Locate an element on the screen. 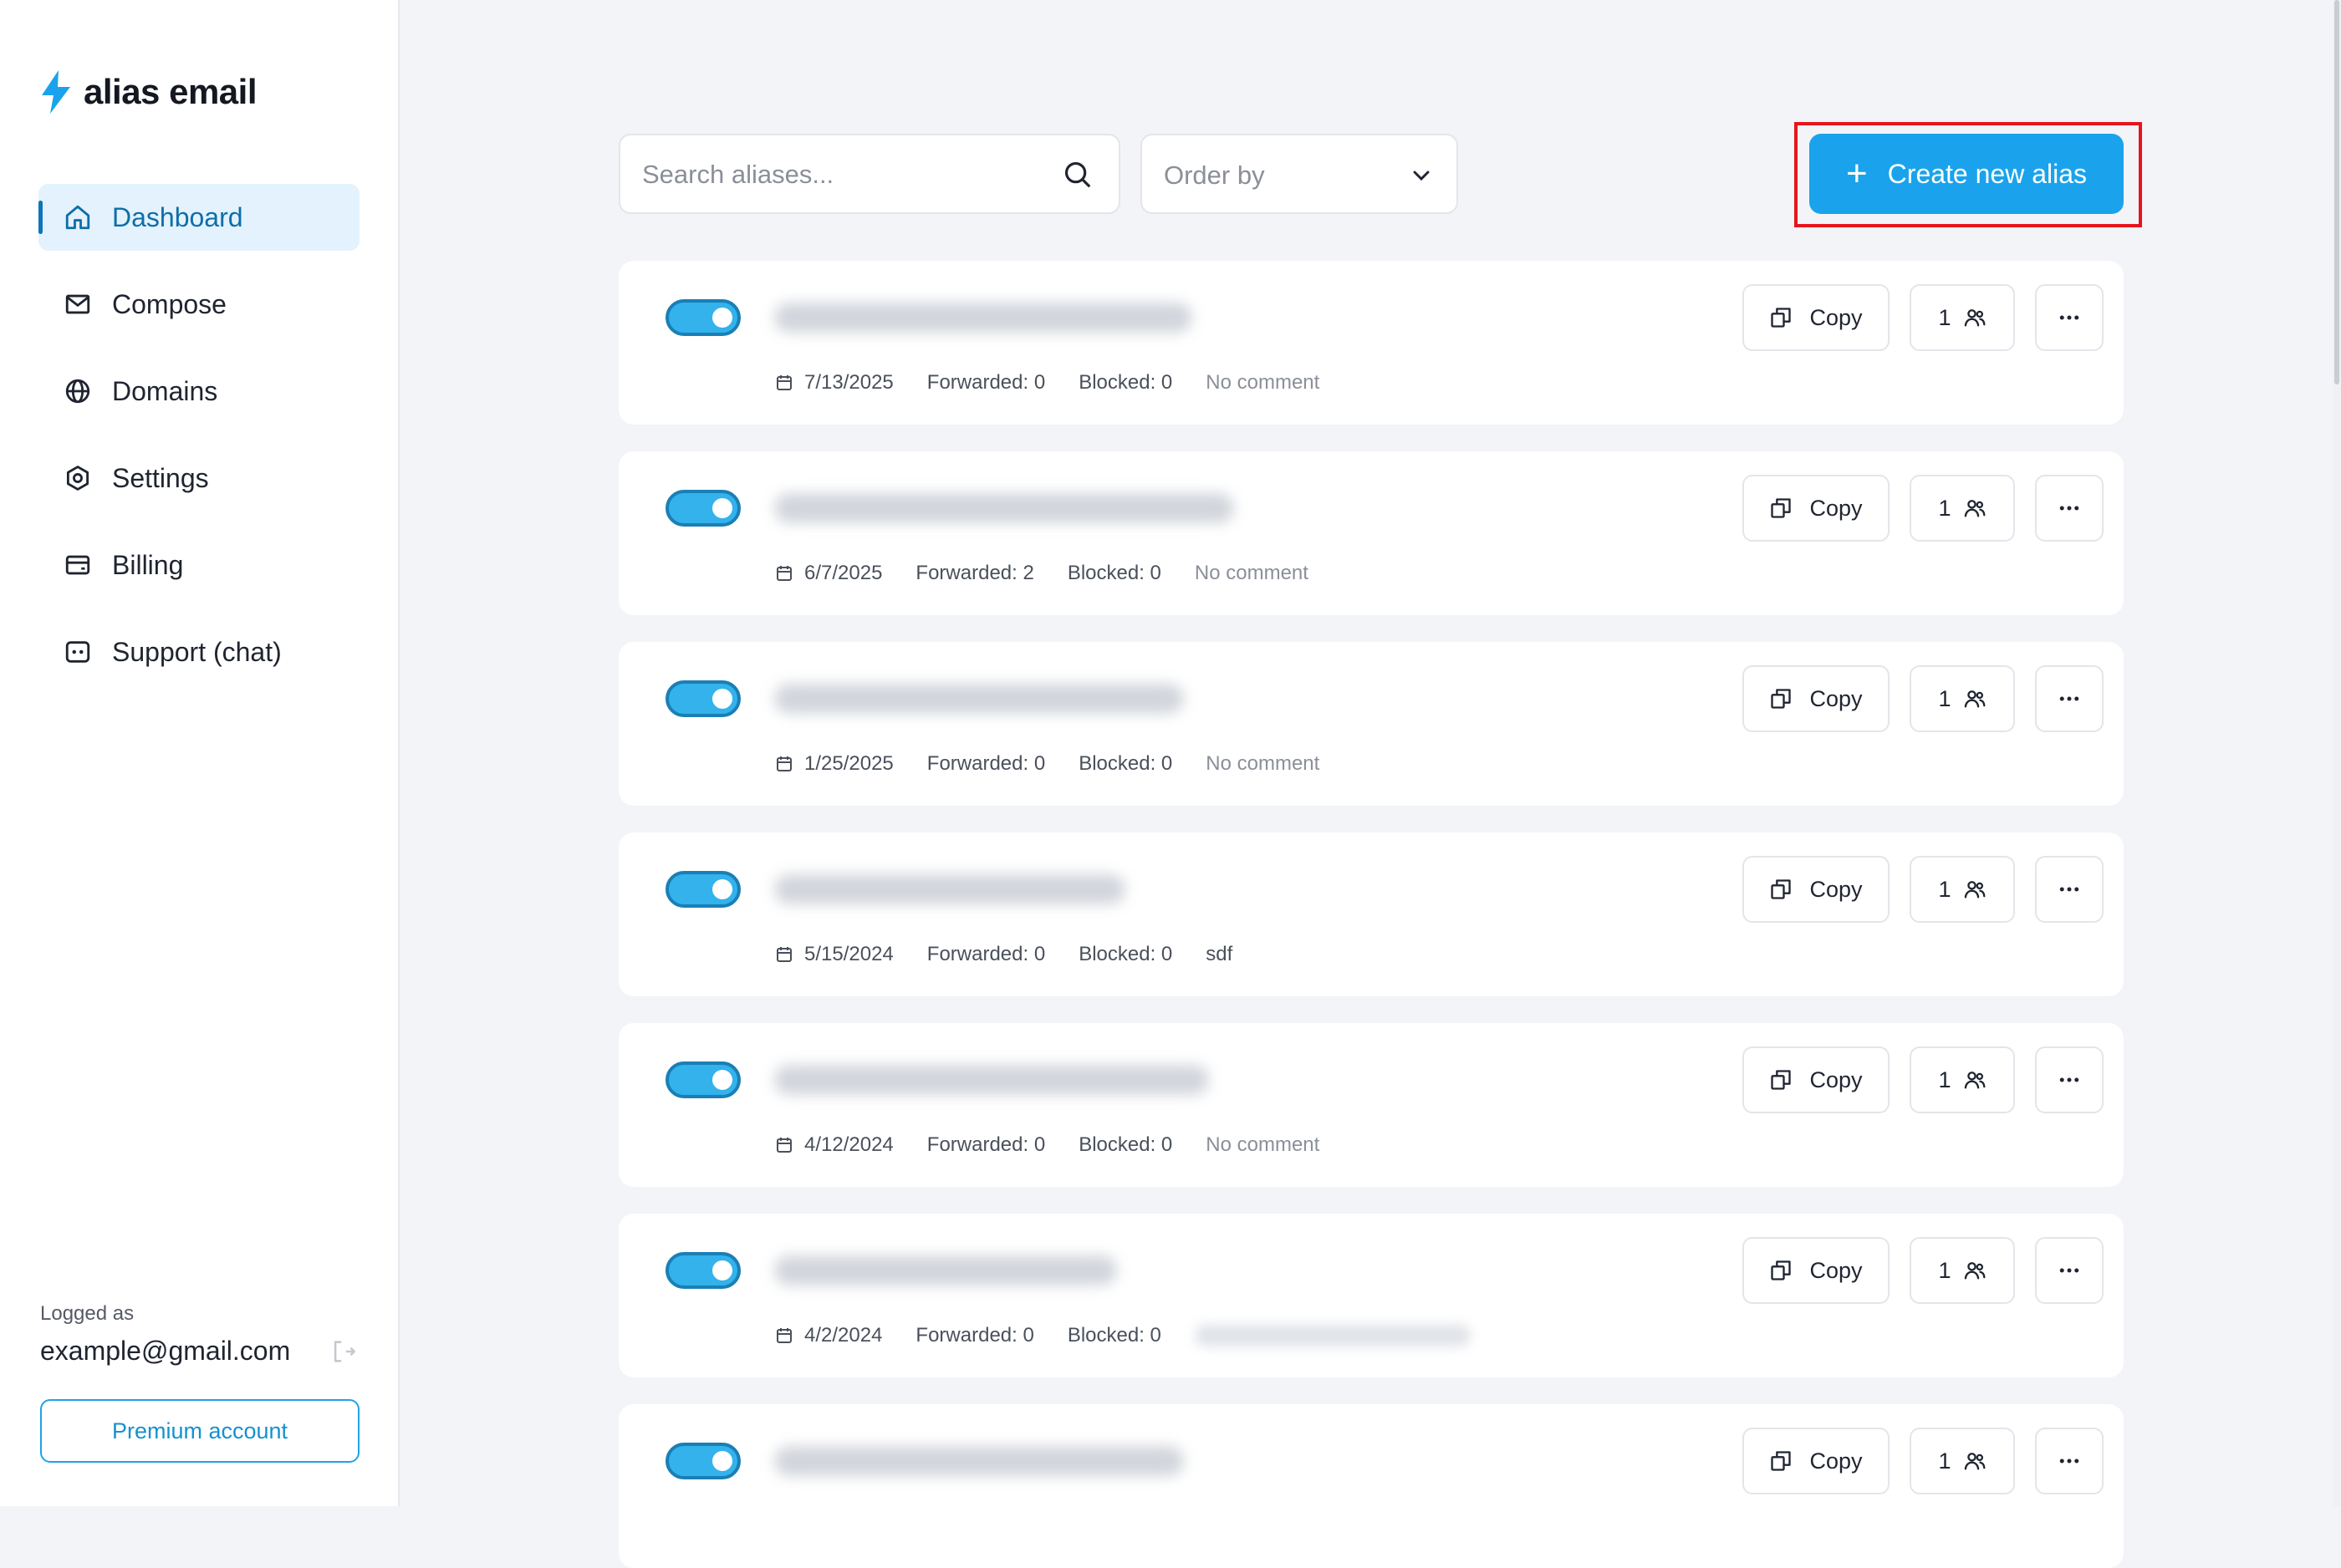 The width and height of the screenshot is (2341, 1568). sidebar-item-compose: Compose is located at coordinates (199, 304).